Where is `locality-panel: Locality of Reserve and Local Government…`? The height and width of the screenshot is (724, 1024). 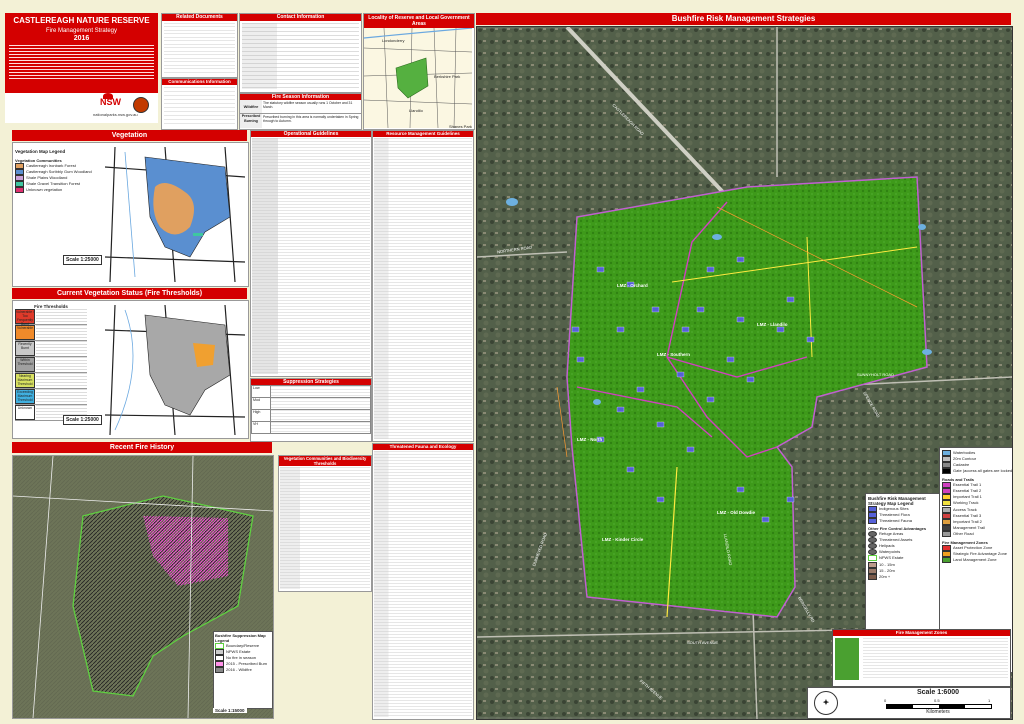 locality-panel: Locality of Reserve and Local Government… is located at coordinates (419, 71).